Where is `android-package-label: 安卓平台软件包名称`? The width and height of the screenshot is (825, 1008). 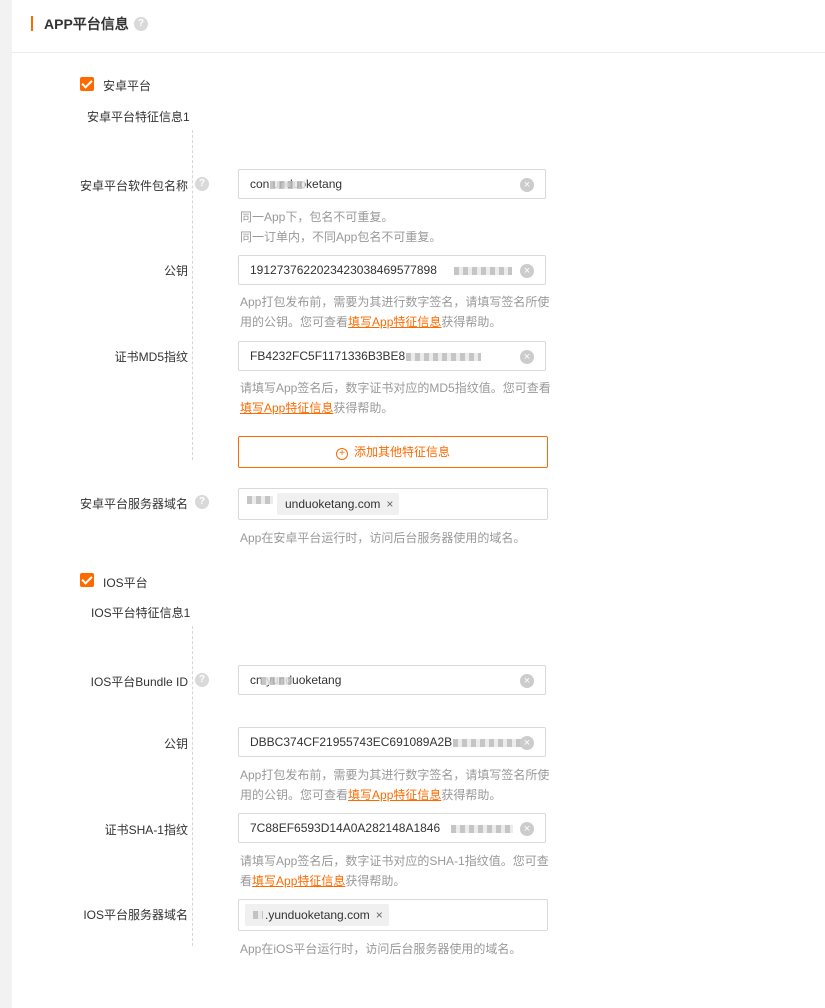 android-package-label: 安卓平台软件包名称 is located at coordinates (133, 186).